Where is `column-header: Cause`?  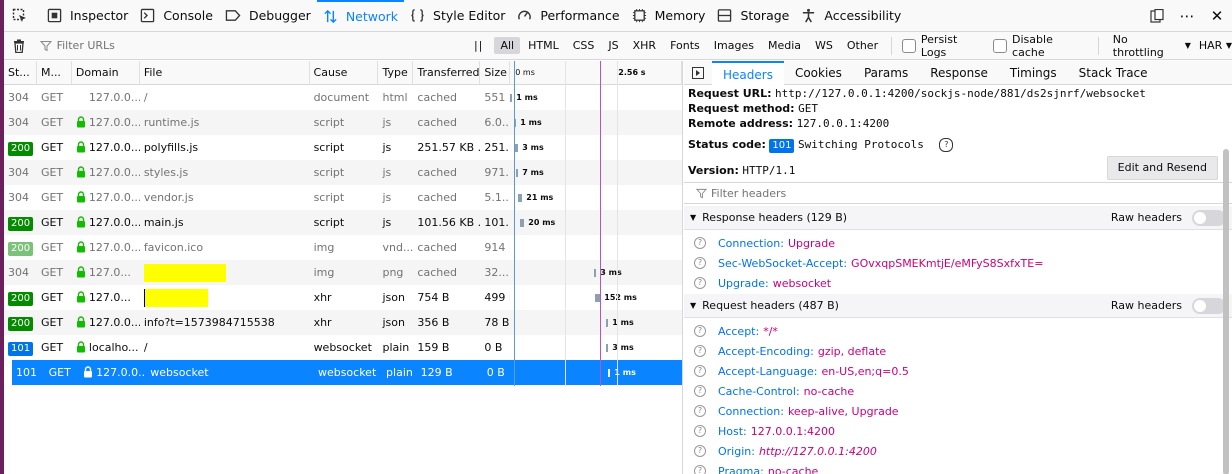 column-header: Cause is located at coordinates (344, 73).